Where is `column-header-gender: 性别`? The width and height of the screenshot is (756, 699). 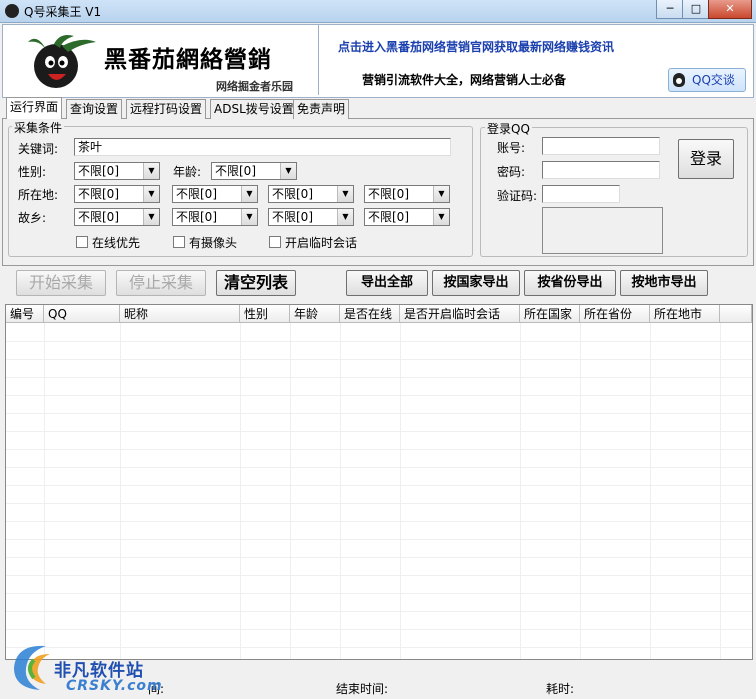 column-header-gender: 性别 is located at coordinates (265, 314).